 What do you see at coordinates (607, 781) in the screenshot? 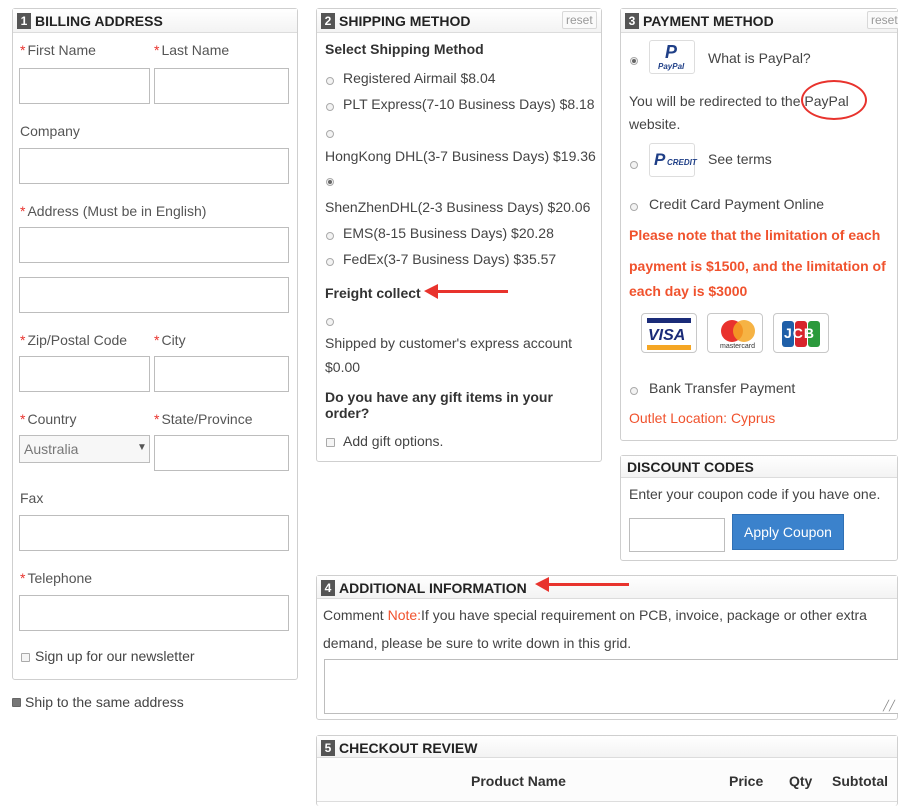
I see `review-table-header: Product Name Price Qty Subtotal` at bounding box center [607, 781].